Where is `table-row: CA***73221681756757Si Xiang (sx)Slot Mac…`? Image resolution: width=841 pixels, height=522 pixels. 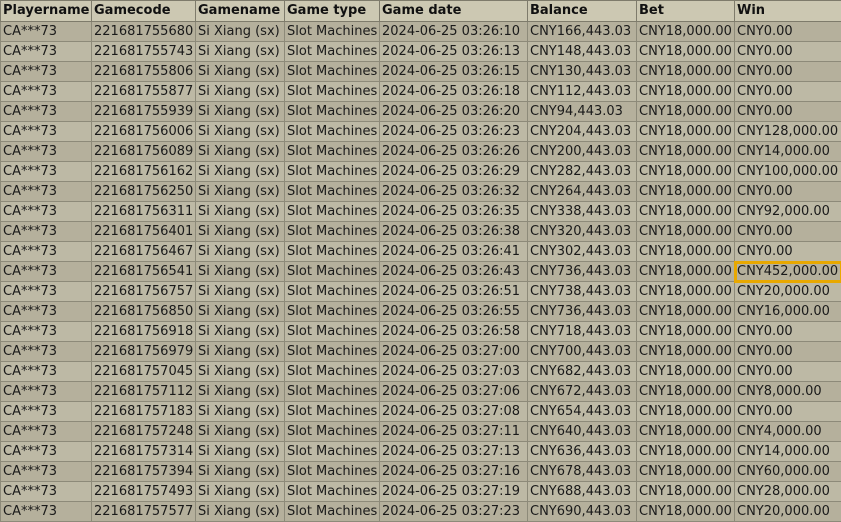 table-row: CA***73221681756757Si Xiang (sx)Slot Mac… is located at coordinates (421, 292).